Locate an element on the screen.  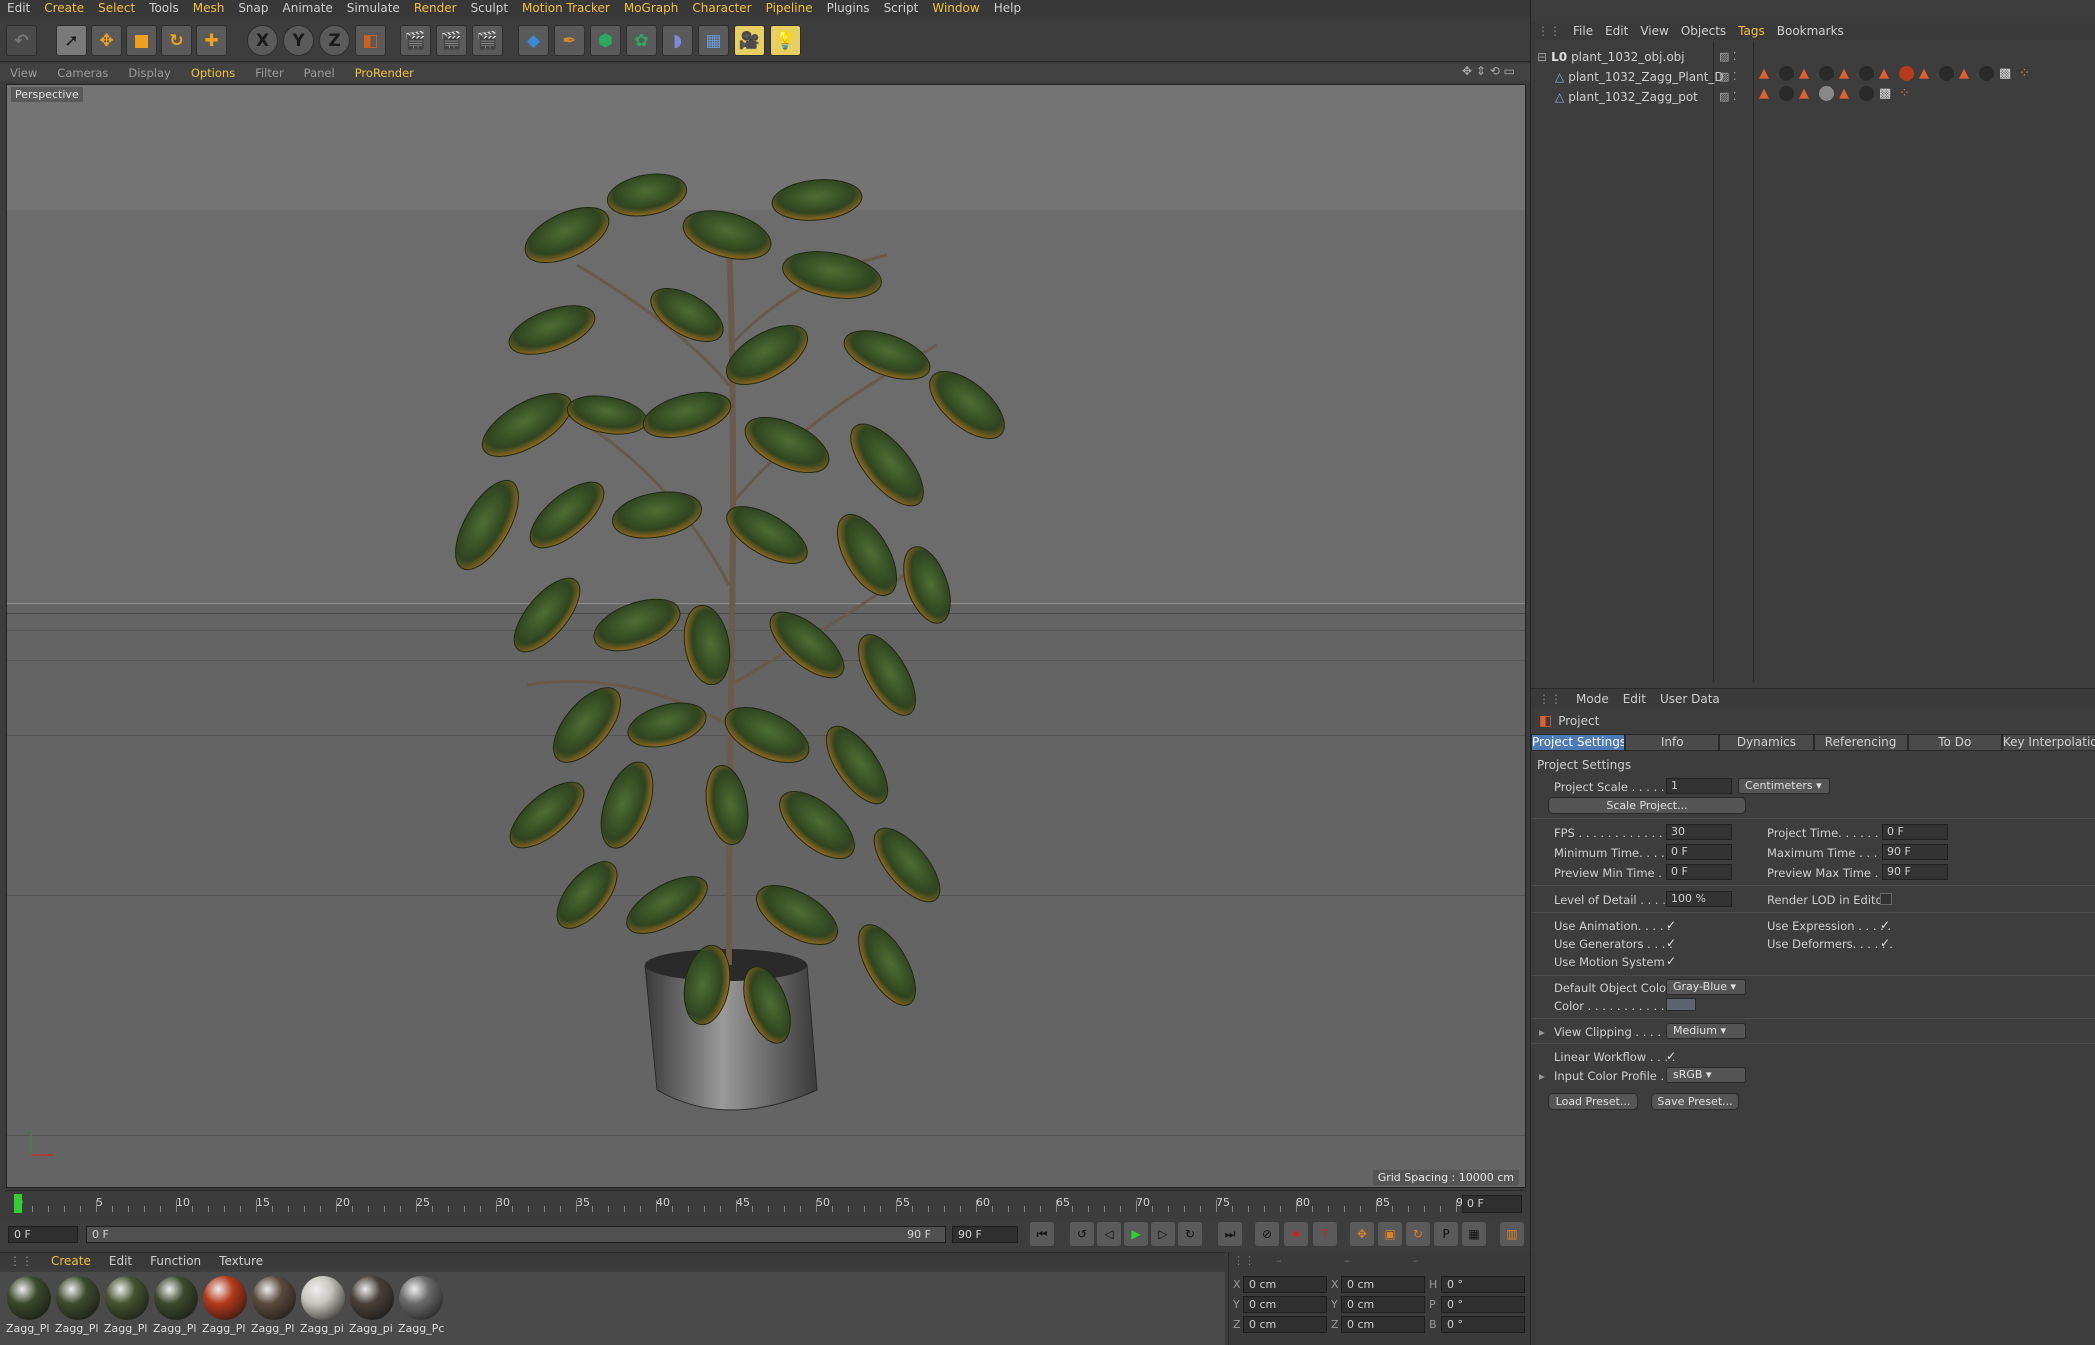
pot-tag-list: ▲ ▲ ▲ ▩ ⁘ is located at coordinates (1839, 93).